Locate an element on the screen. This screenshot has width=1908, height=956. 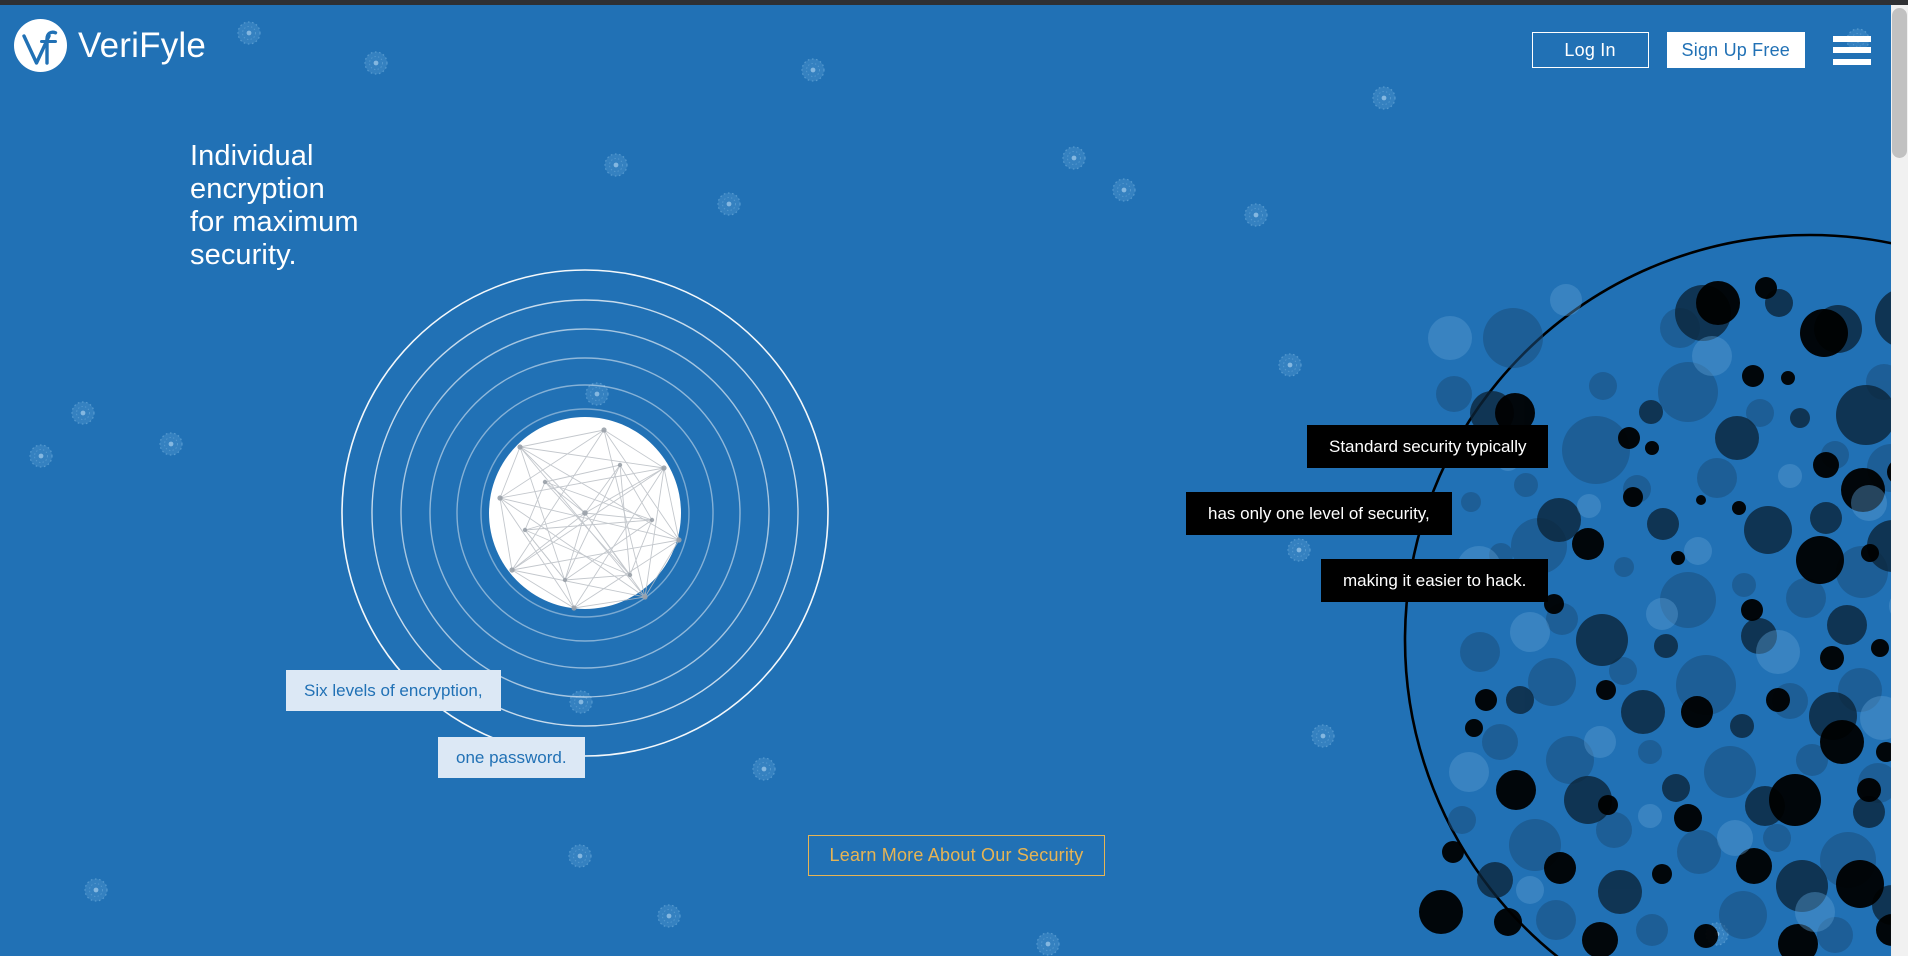
signup-button: Sign Up Free is located at coordinates (1735, 50).